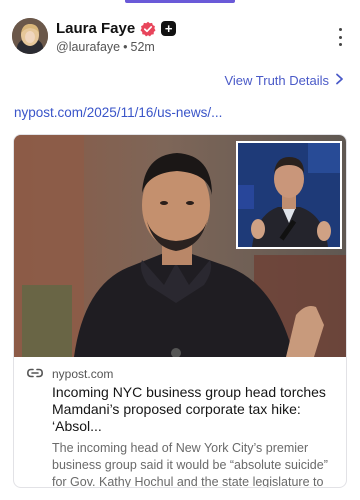 Image resolution: width=360 pixels, height=500 pixels. I want to click on source-row: nypost.com, so click(181, 374).